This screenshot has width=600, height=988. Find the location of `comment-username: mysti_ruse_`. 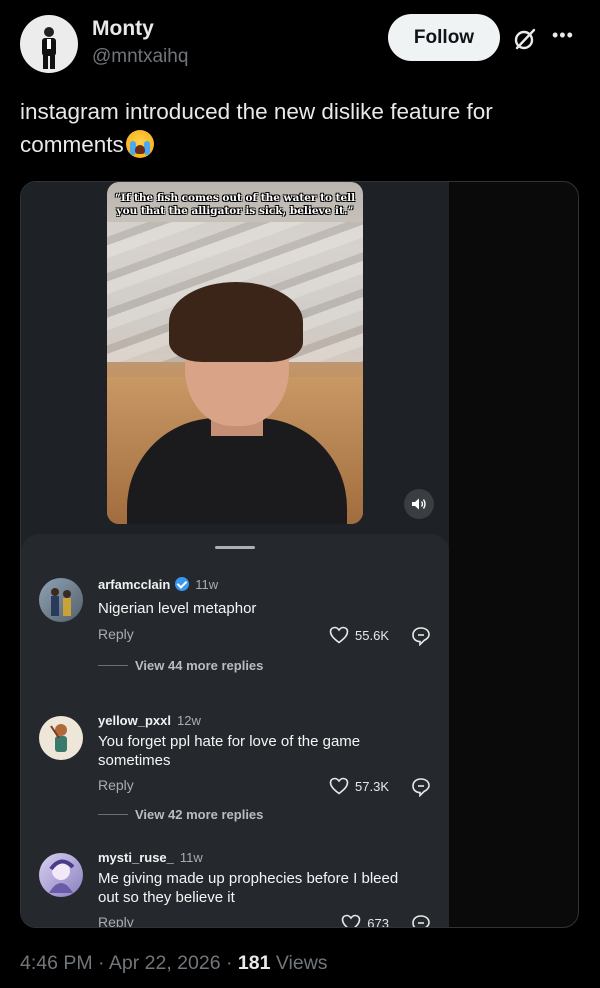

comment-username: mysti_ruse_ is located at coordinates (136, 857).